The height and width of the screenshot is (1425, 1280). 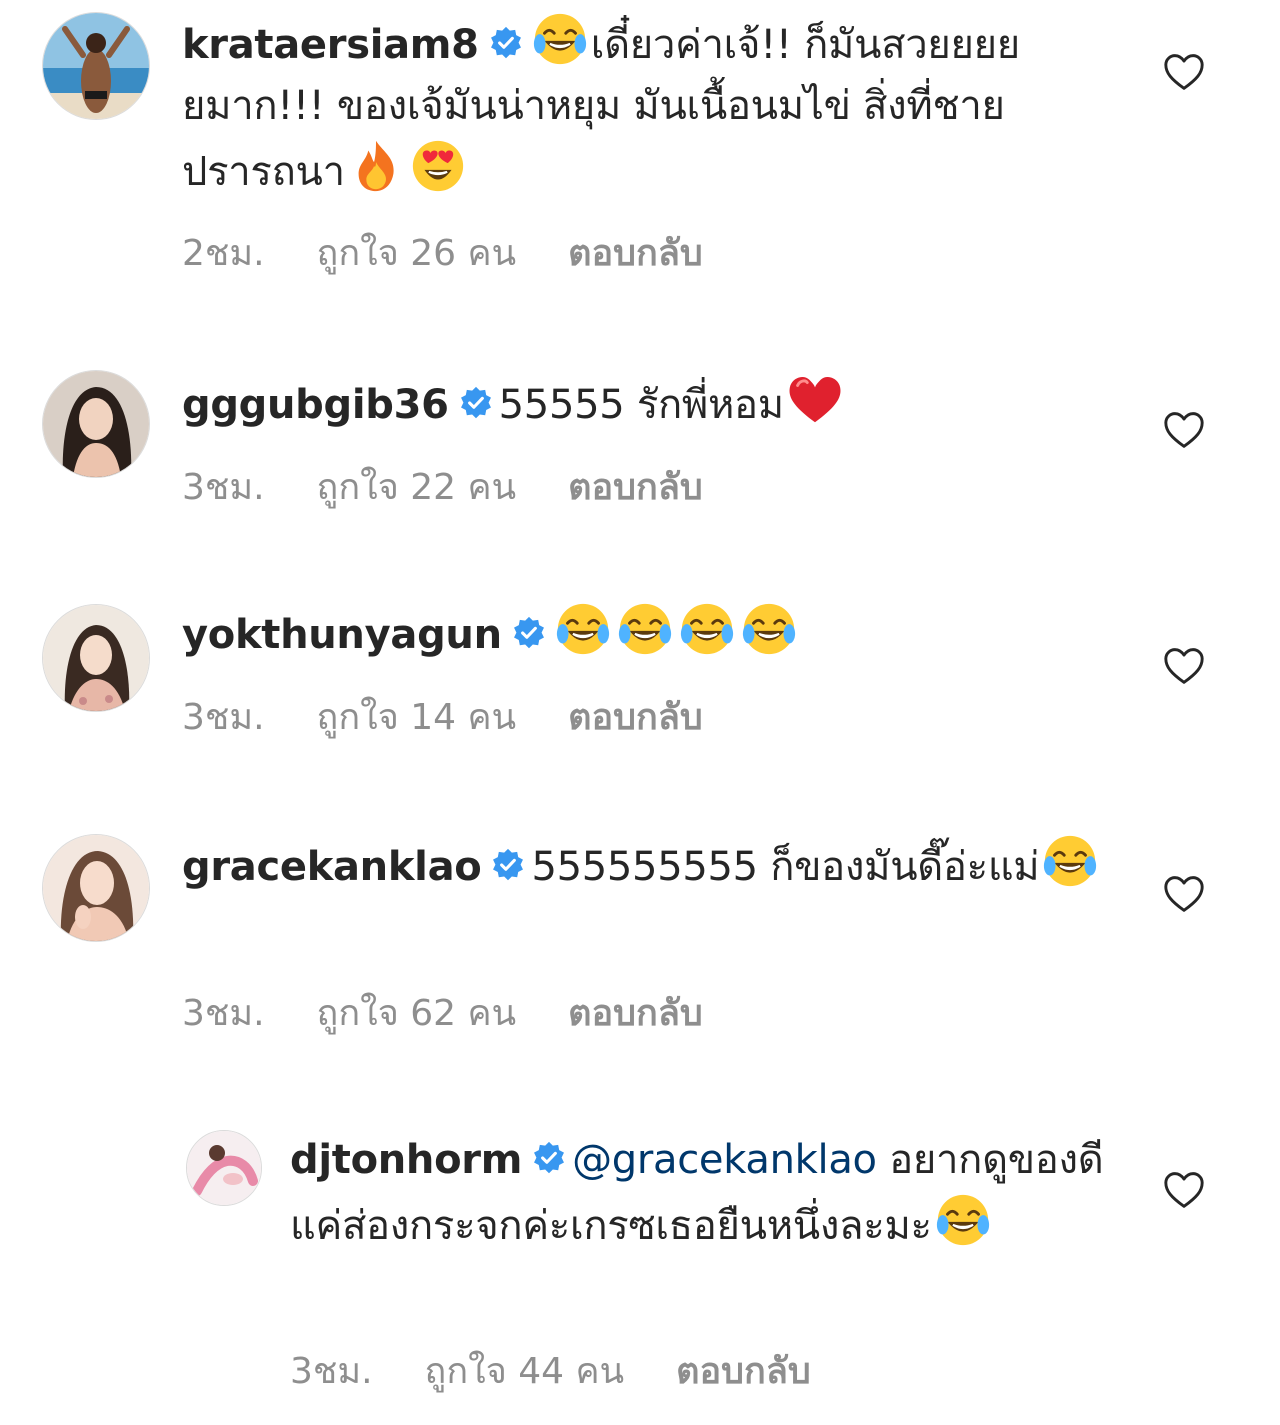 I want to click on comment-username: krataersiam8, so click(x=330, y=45).